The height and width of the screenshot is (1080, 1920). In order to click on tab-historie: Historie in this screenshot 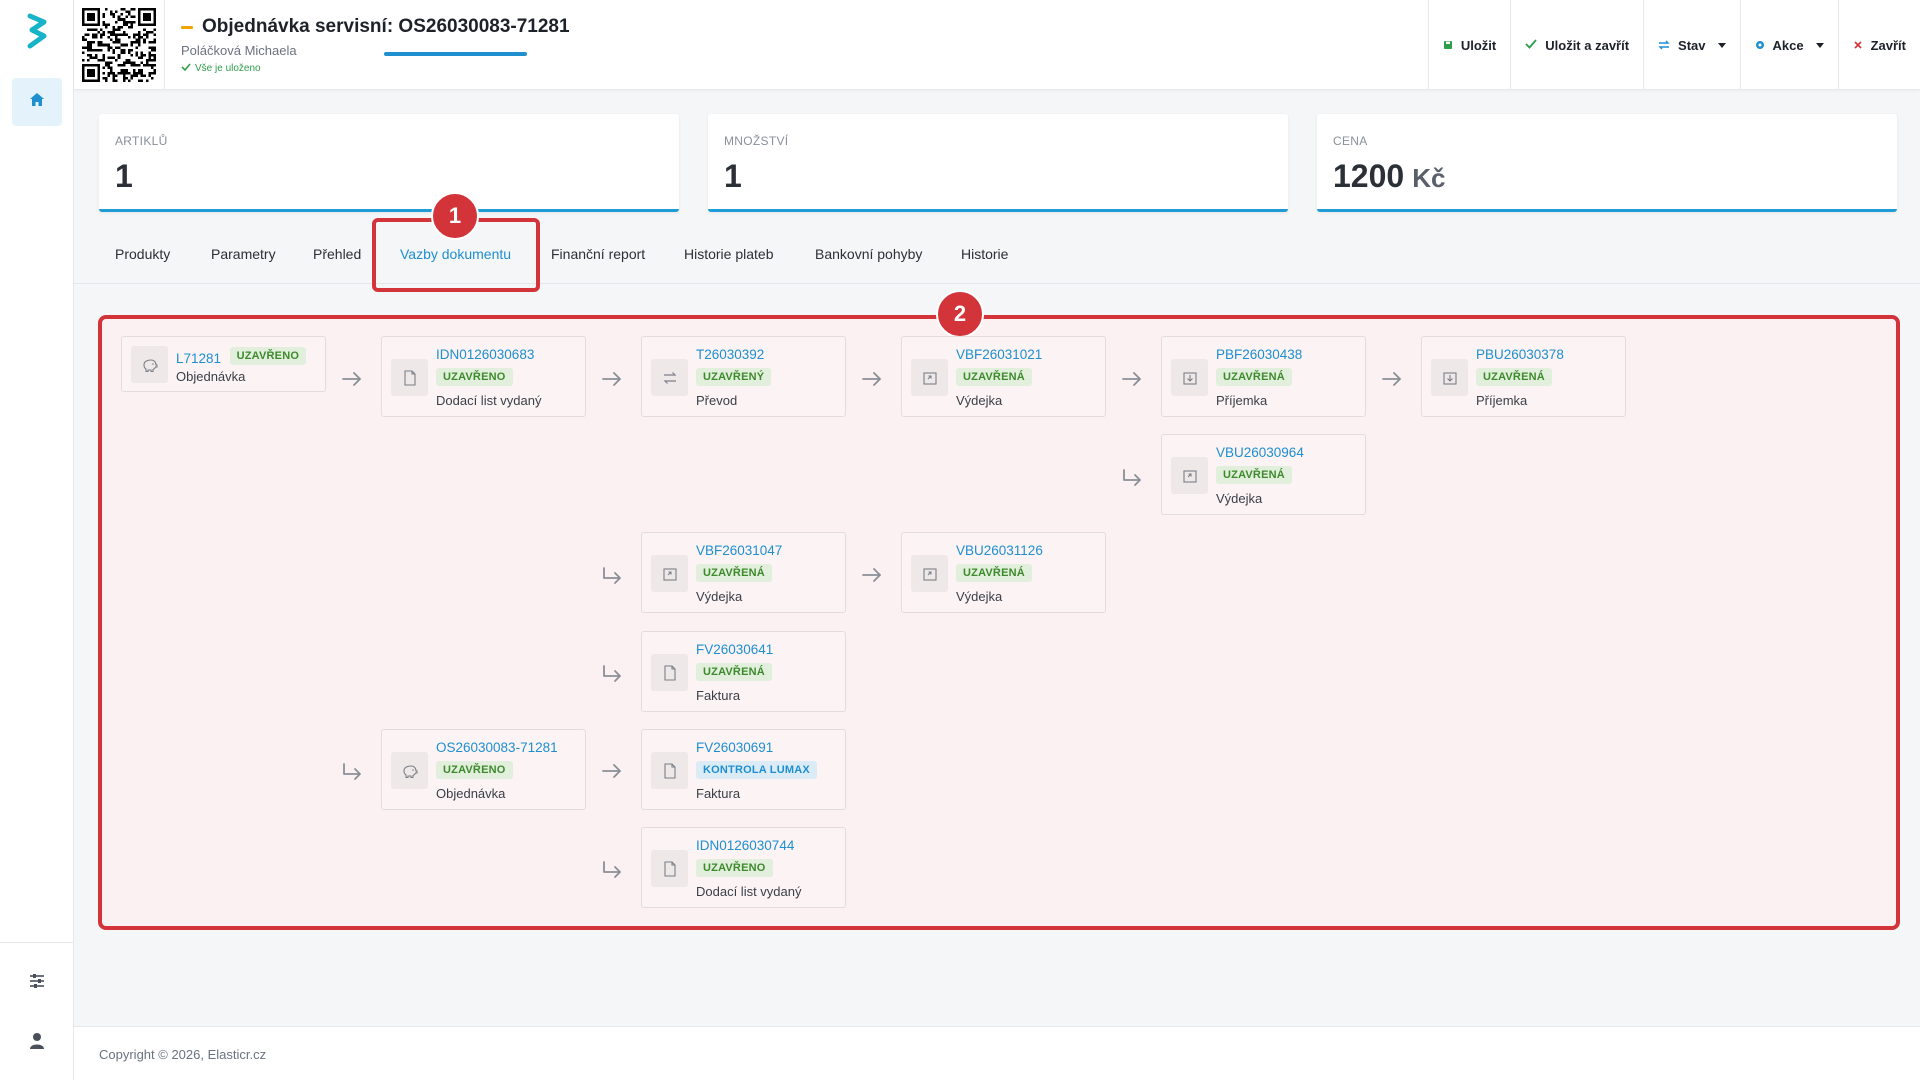, I will do `click(984, 254)`.